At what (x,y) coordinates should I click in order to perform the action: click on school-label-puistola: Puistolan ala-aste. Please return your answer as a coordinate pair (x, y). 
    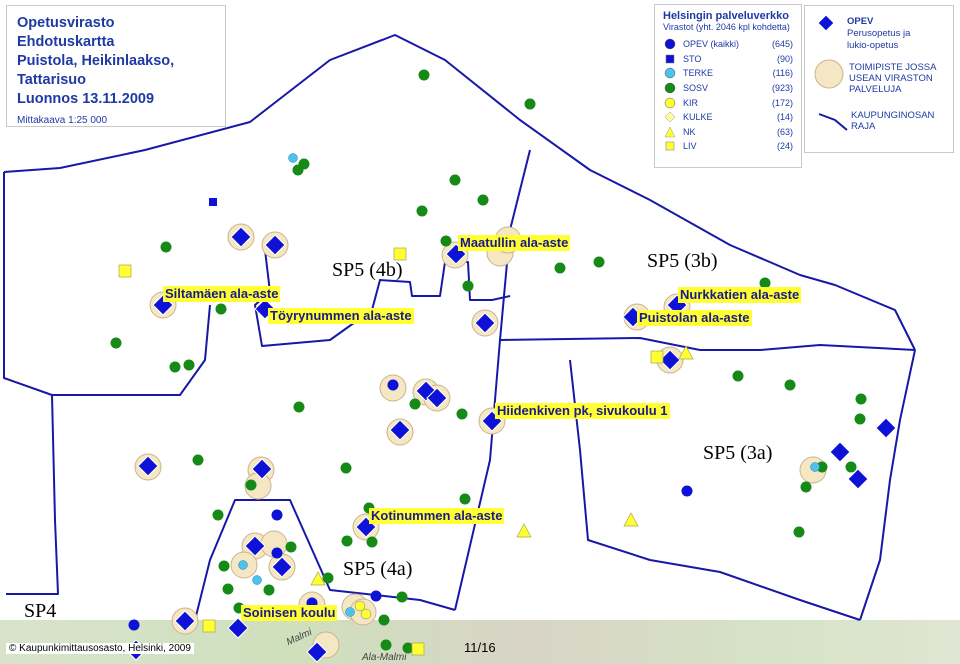
    Looking at the image, I should click on (694, 318).